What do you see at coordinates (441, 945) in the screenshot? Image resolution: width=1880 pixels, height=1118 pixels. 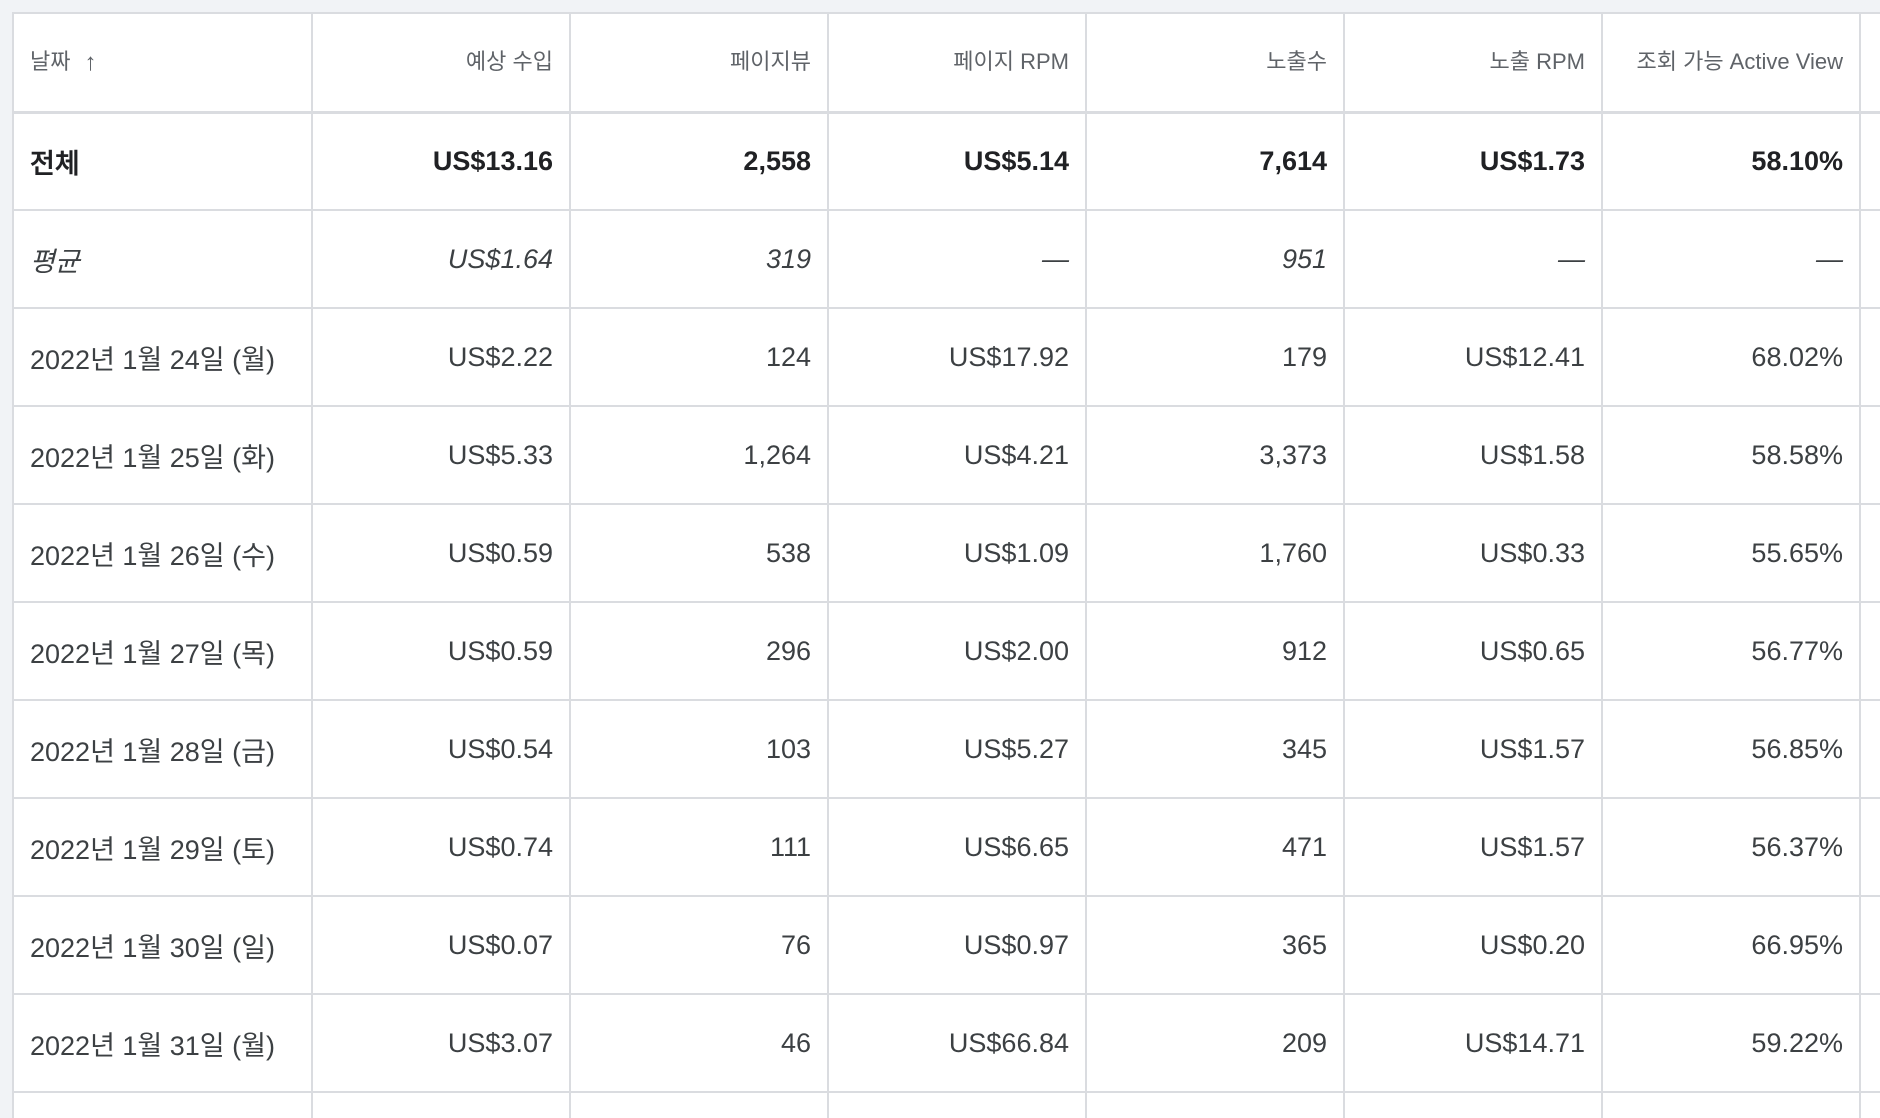 I see `cell-revenue: US$0.07` at bounding box center [441, 945].